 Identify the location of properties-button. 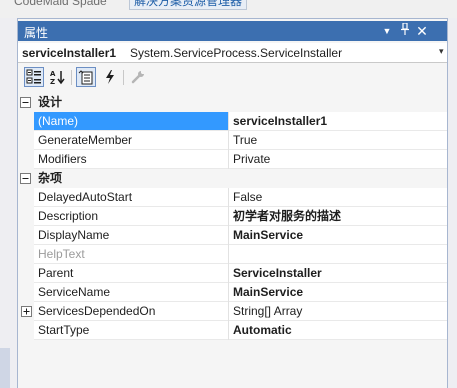
(86, 77).